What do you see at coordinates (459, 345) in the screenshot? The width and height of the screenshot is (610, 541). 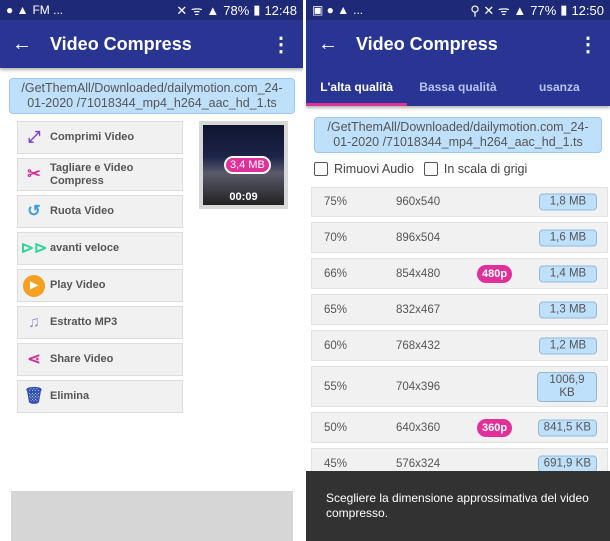 I see `compression-option-row: 60% 768x432 1,2 MB` at bounding box center [459, 345].